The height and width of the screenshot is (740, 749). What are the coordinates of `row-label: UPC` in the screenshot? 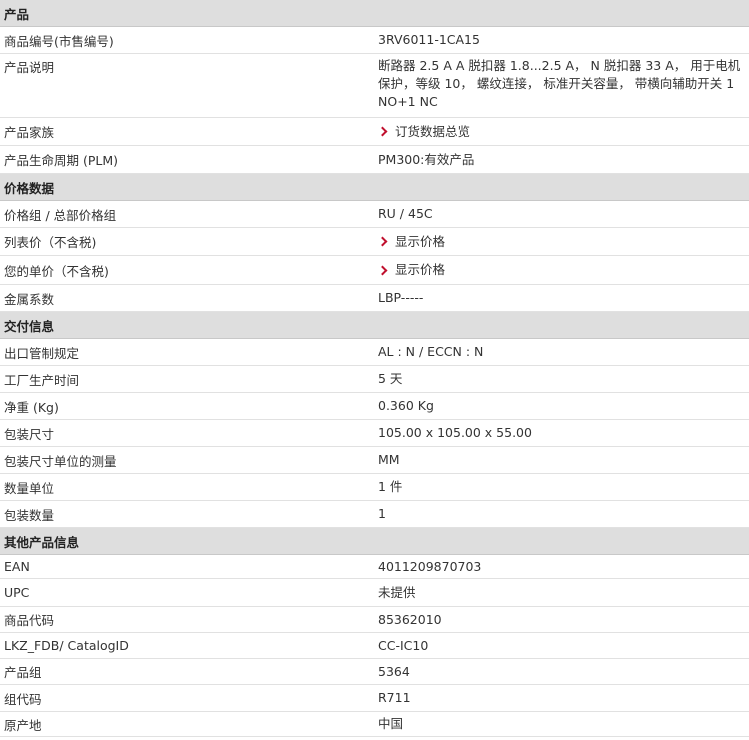 It's located at (17, 592).